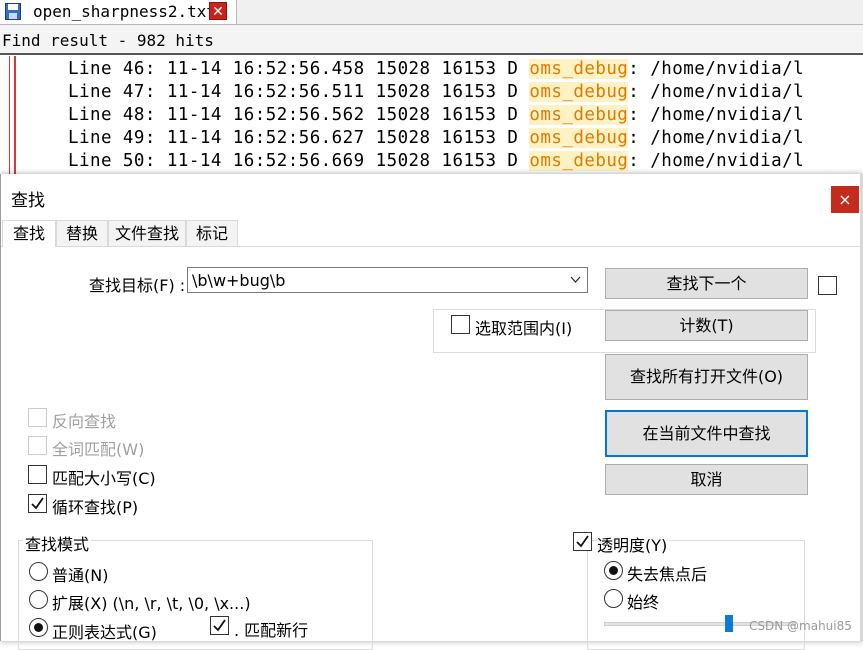  I want to click on find-result-title: Find result - 982 hits, so click(108, 40).